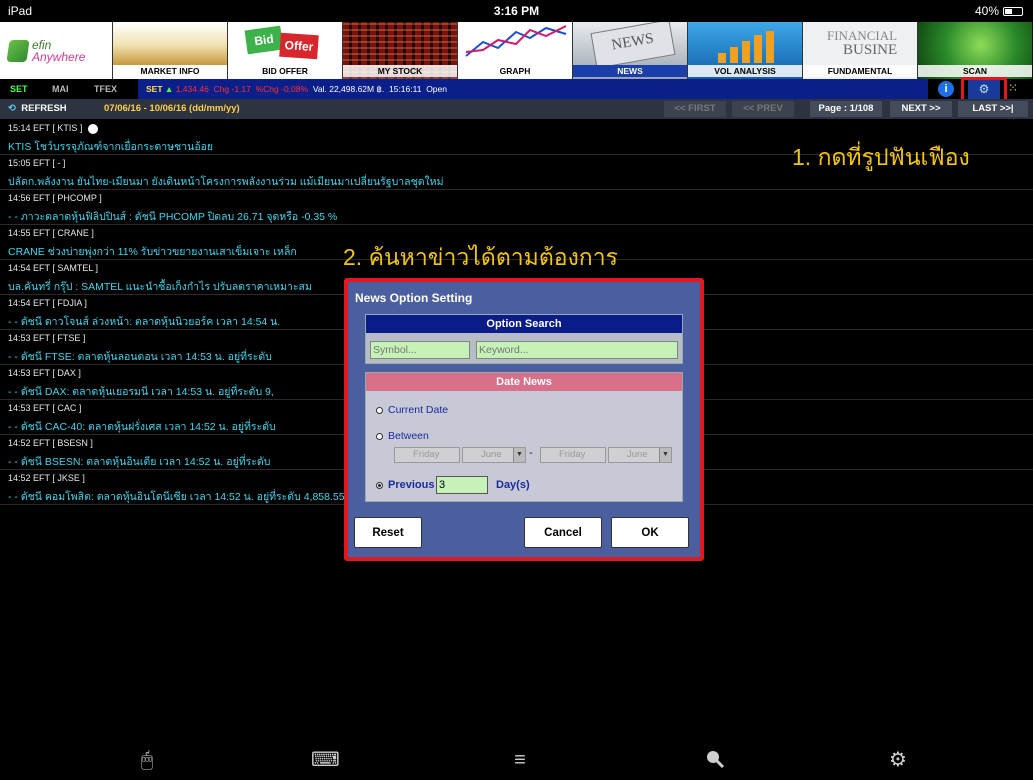  Describe the element at coordinates (577, 350) in the screenshot. I see `keyword-input` at that location.